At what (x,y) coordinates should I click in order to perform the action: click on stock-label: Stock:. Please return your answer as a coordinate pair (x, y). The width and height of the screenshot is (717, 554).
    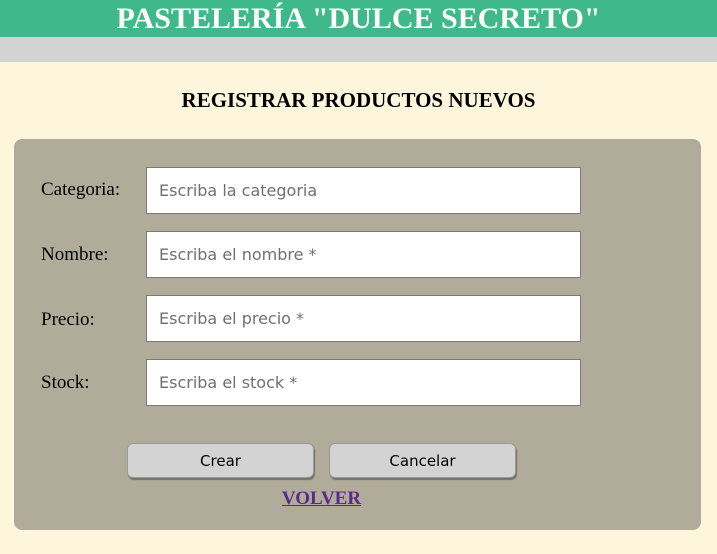
    Looking at the image, I should click on (65, 382).